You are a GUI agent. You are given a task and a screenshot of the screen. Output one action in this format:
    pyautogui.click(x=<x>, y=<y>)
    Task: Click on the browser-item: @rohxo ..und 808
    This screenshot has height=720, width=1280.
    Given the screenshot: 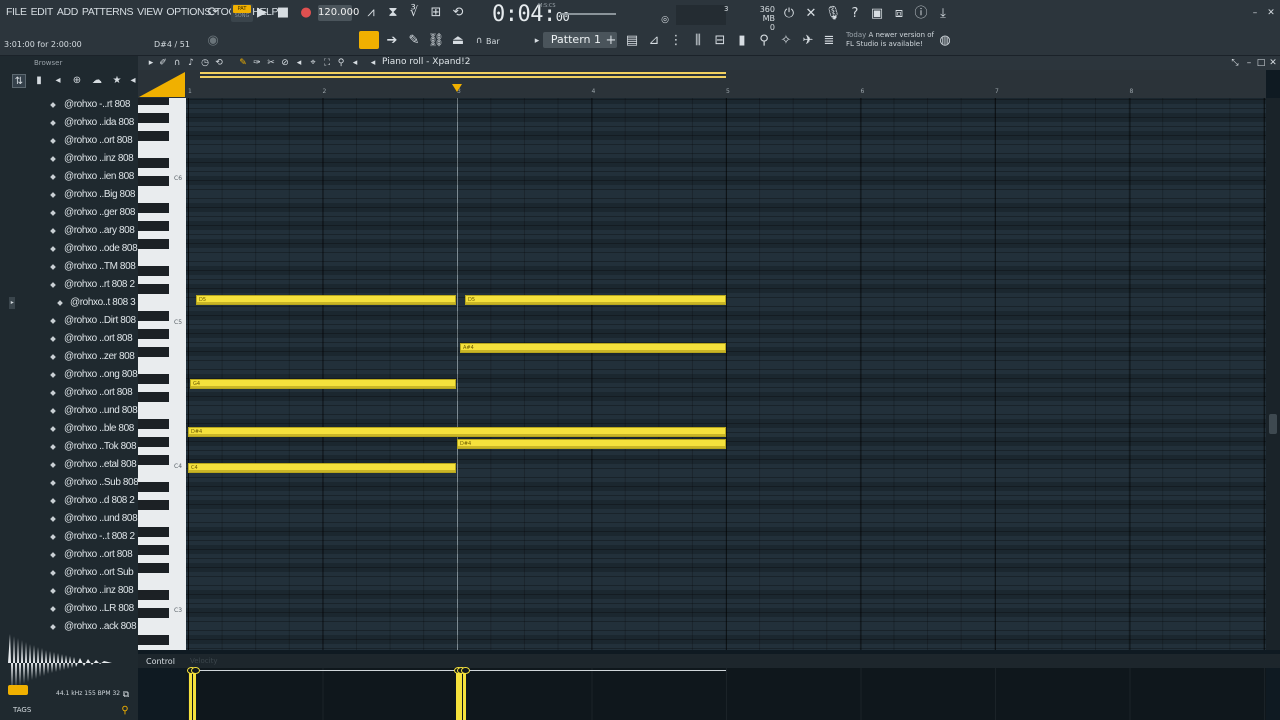 What is the action you would take?
    pyautogui.click(x=69, y=411)
    